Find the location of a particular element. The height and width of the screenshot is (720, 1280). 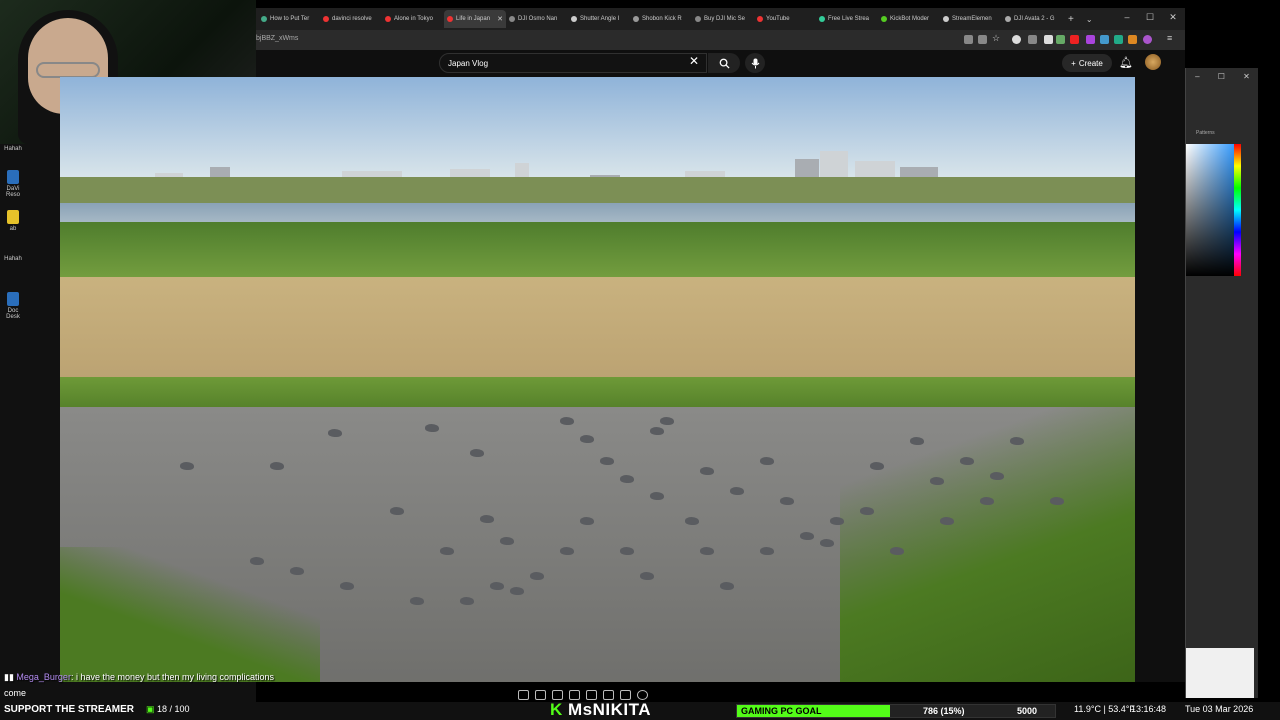

tab-list-icon: ⌄ is located at coordinates (1089, 19).